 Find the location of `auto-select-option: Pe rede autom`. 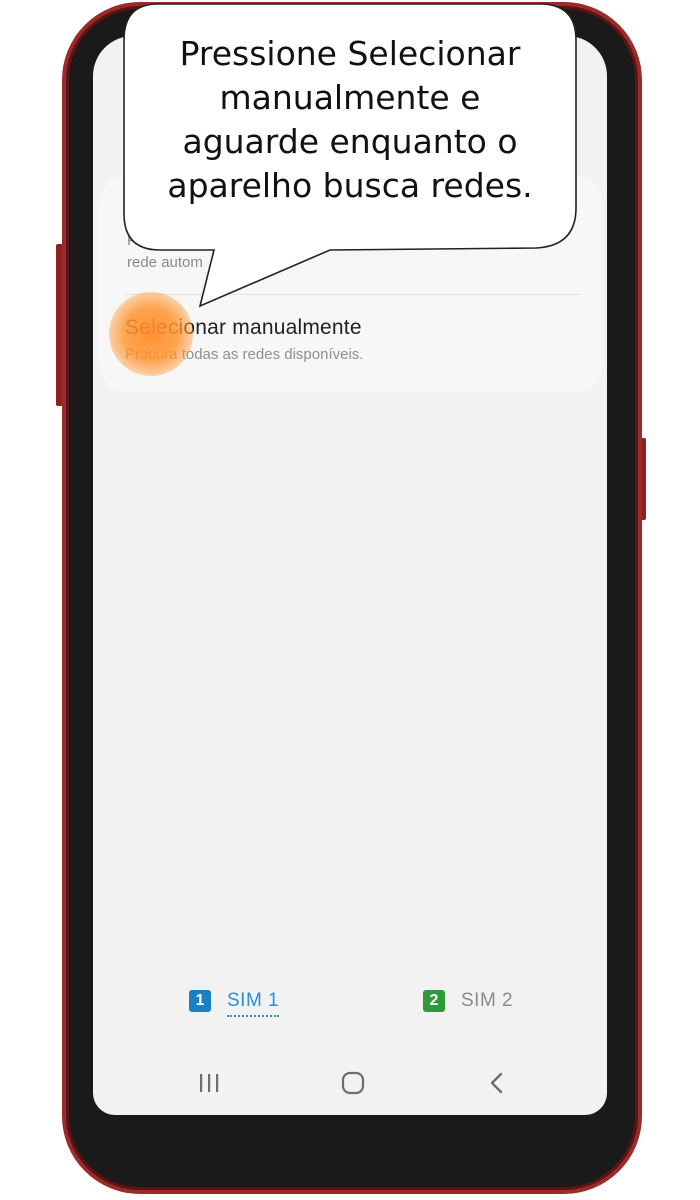

auto-select-option: Pe rede autom is located at coordinates (347, 252).